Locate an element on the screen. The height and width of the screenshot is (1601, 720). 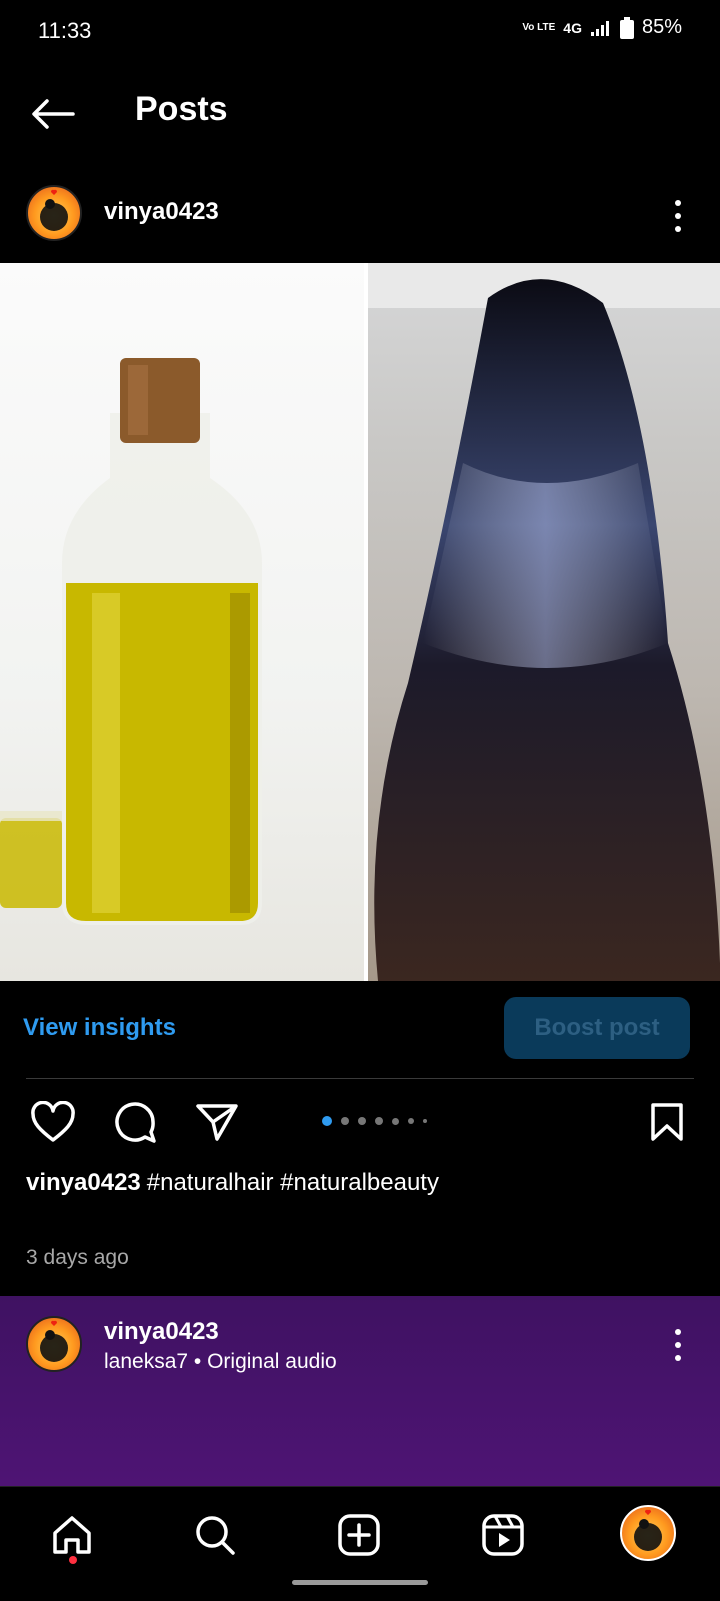
nav-add-button is located at coordinates (359, 1535).